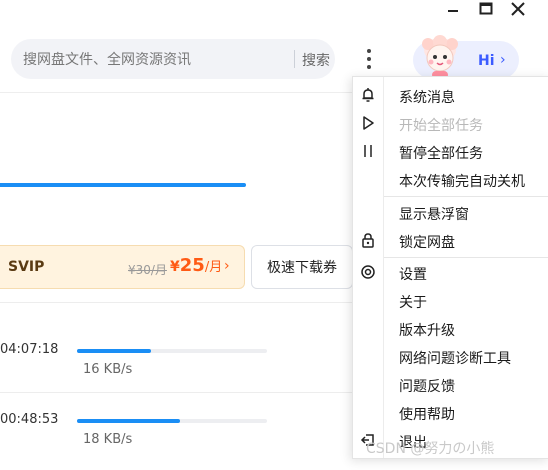  I want to click on remaining-time: 00:48:53, so click(29, 419).